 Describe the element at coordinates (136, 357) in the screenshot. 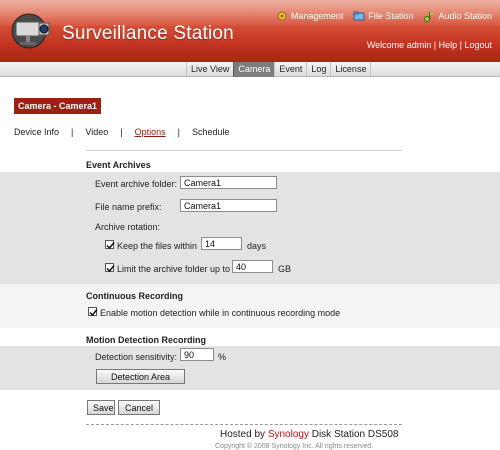

I see `sensitivity-label: Detection sensitivity:` at that location.